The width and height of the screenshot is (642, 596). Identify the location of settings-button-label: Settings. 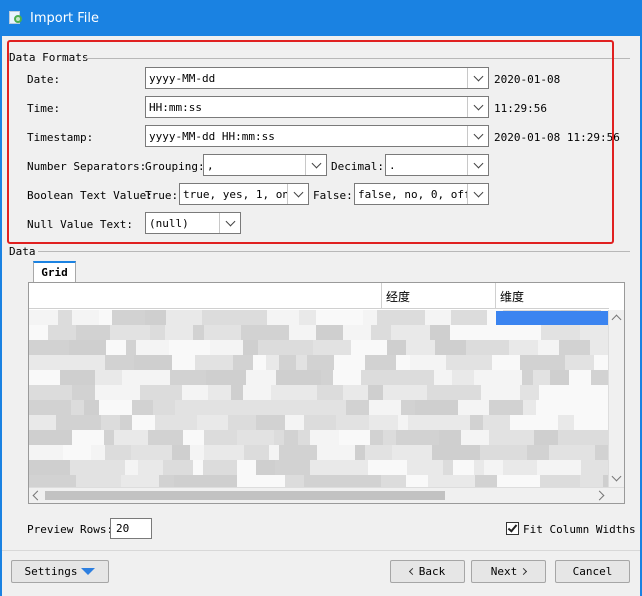
(51, 571).